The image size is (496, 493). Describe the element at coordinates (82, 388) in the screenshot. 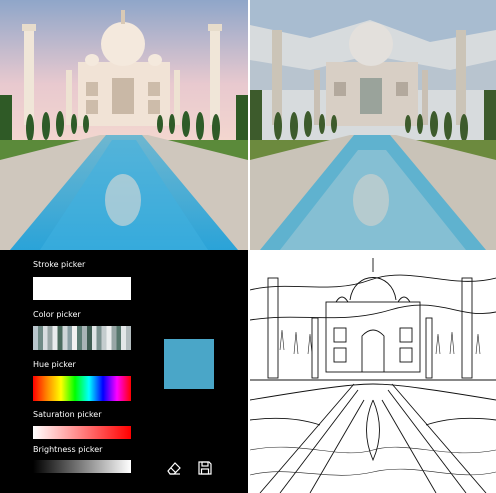

I see `hue-picker` at that location.